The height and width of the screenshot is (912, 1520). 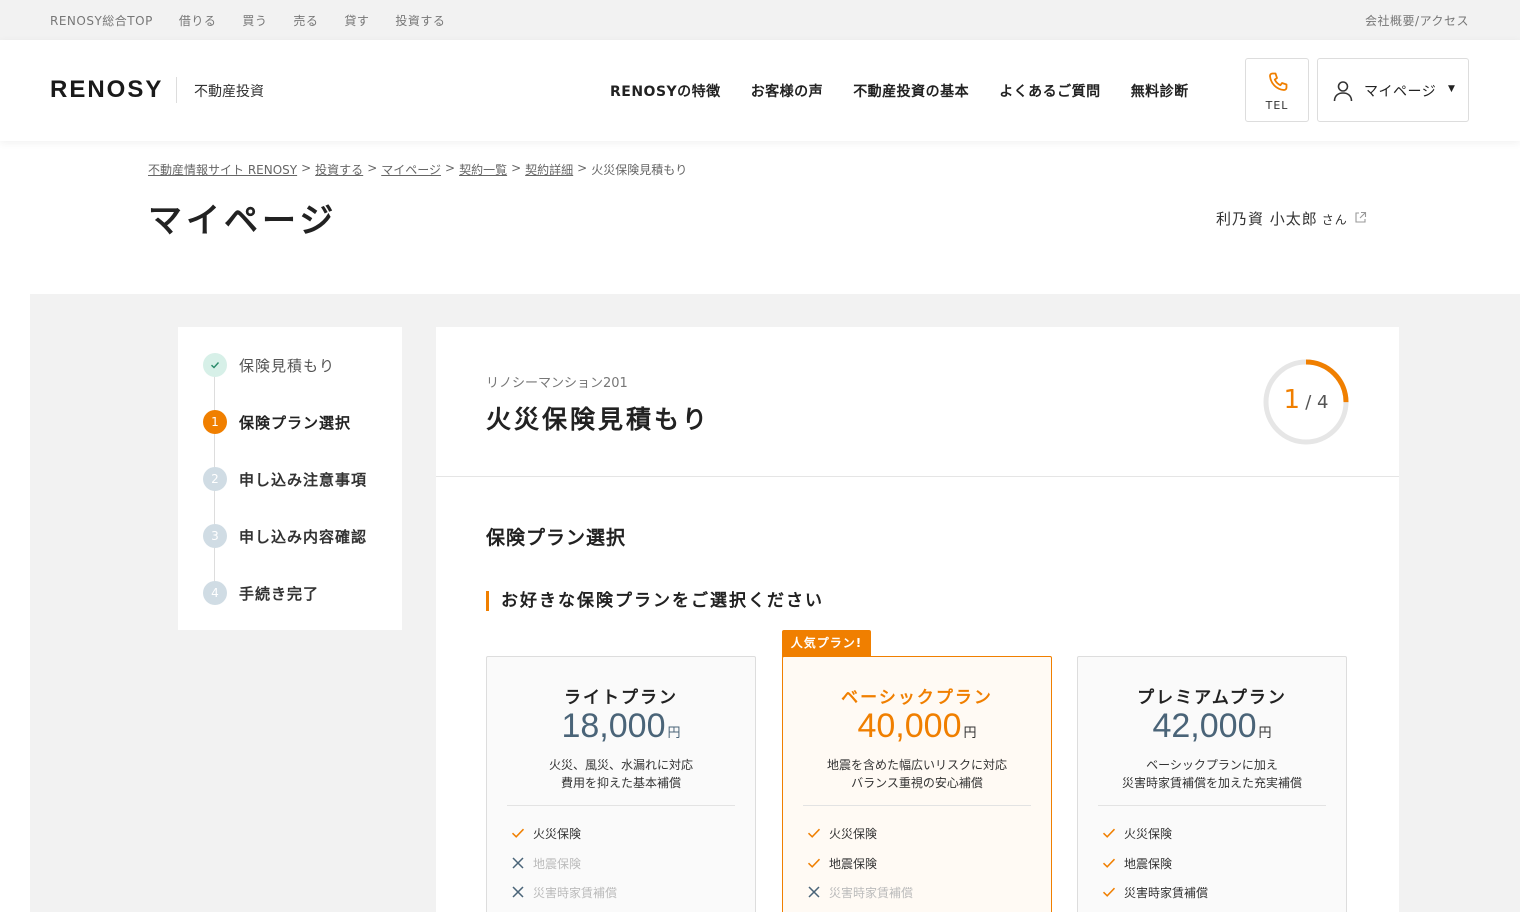 What do you see at coordinates (909, 726) in the screenshot?
I see `plan-price-amount: 40,000` at bounding box center [909, 726].